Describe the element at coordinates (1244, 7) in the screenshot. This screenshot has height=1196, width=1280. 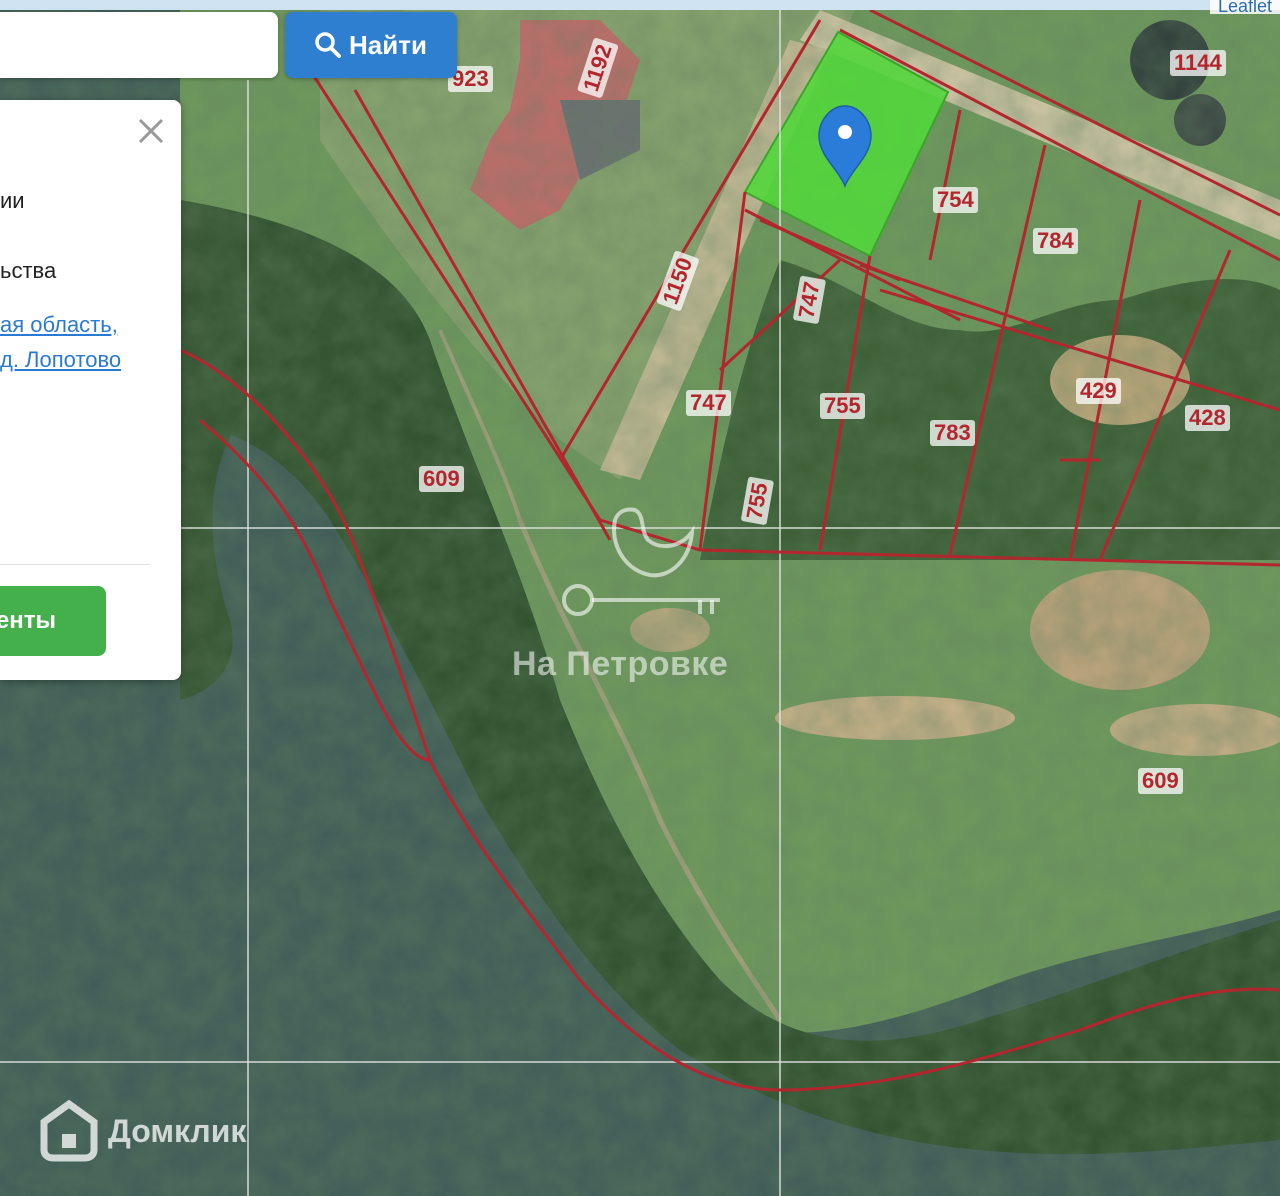
I see `leaflet-attribution: Leaflet` at that location.